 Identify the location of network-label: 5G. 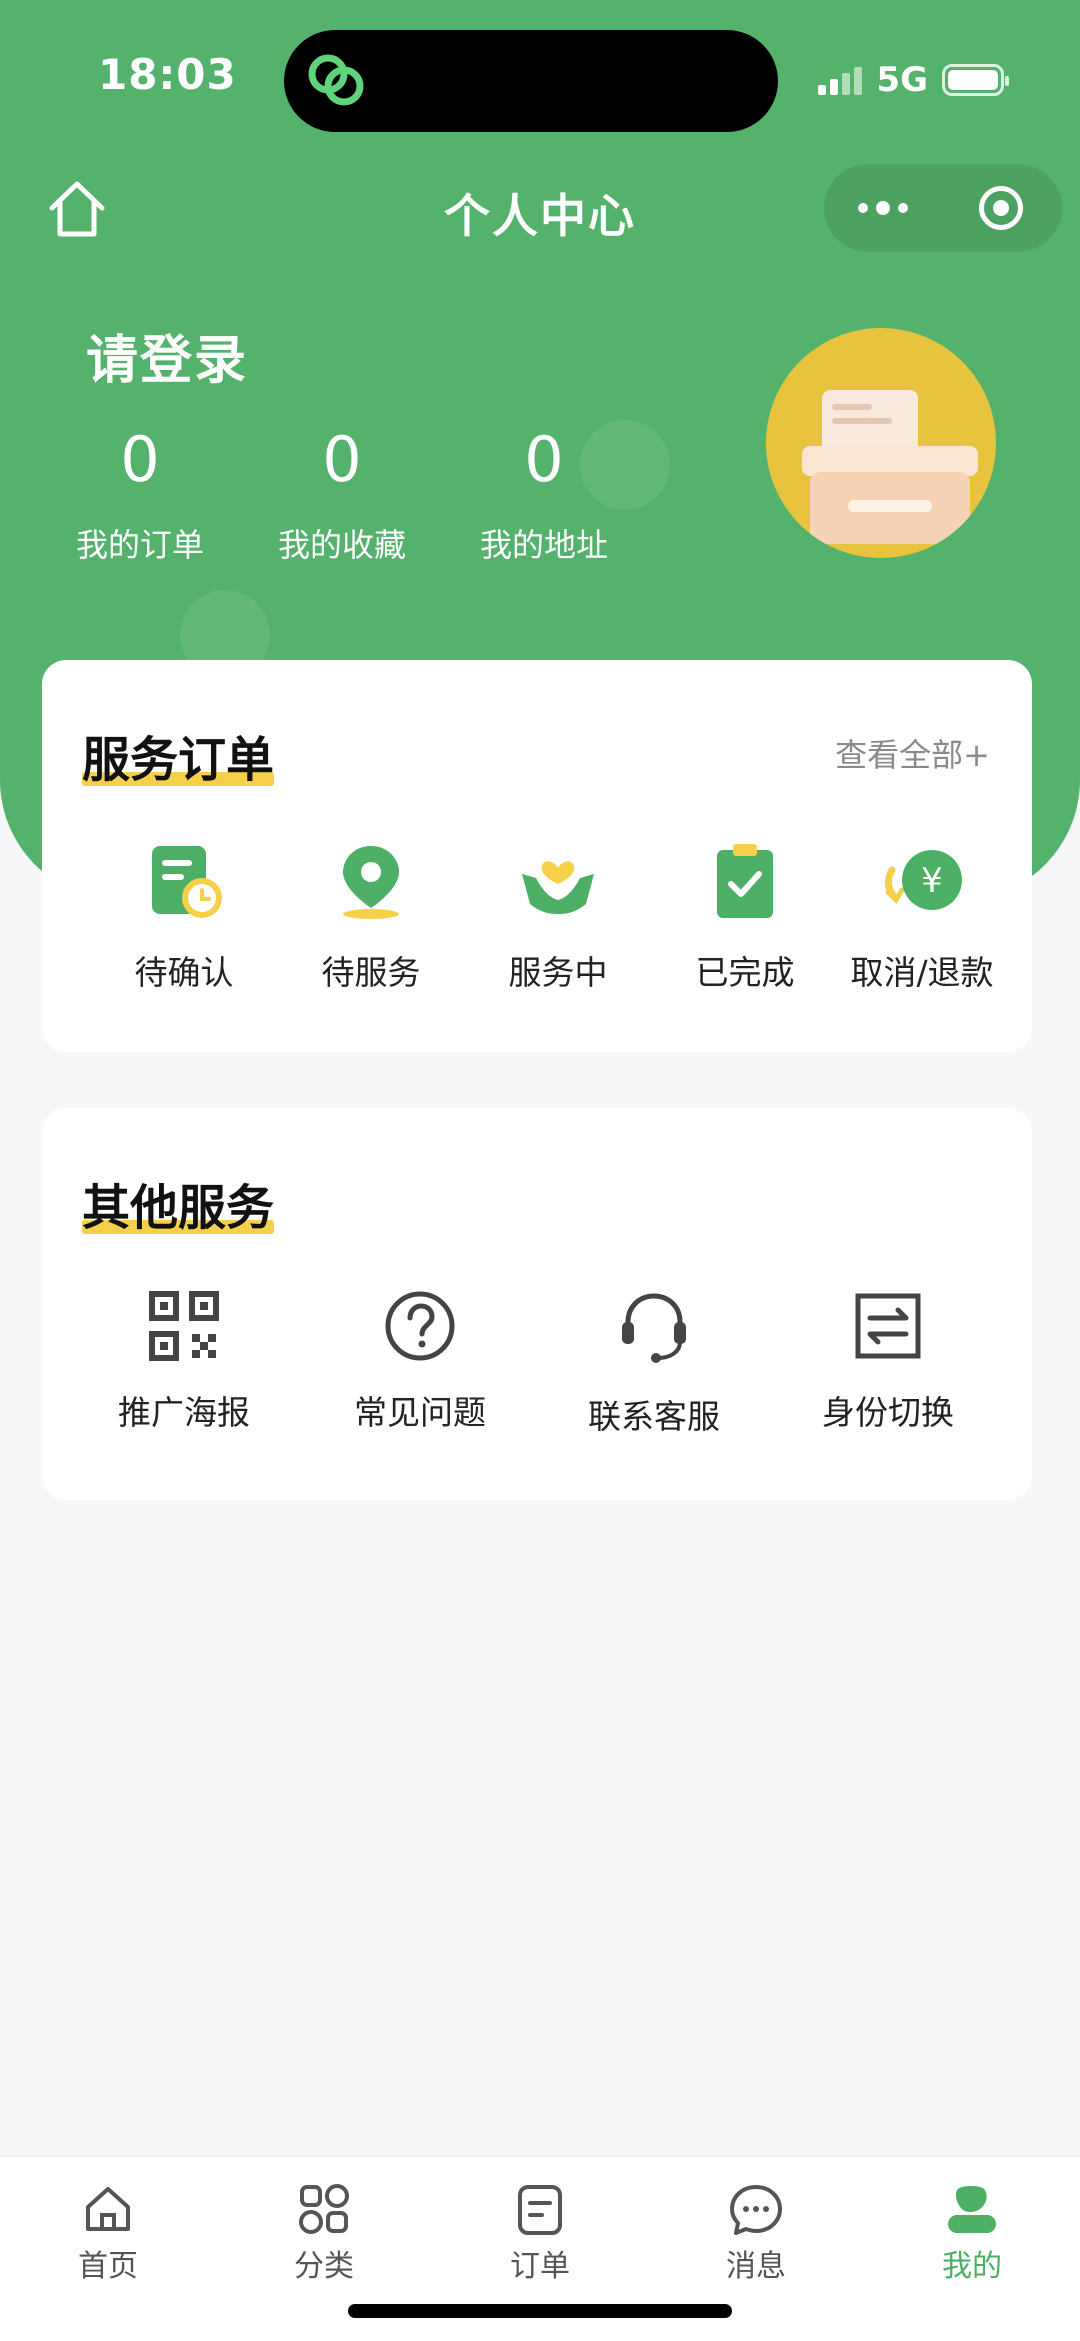
(902, 80).